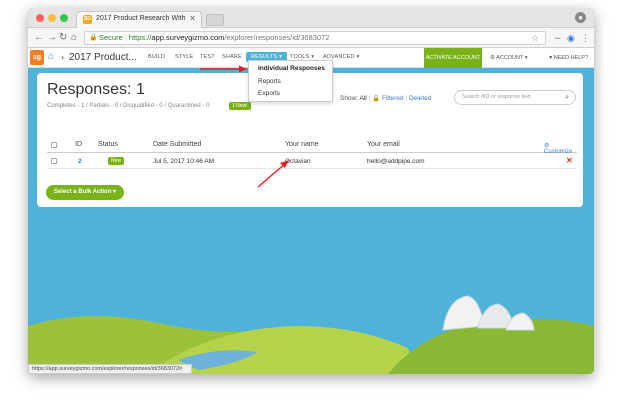 This screenshot has height=400, width=620. I want to click on forward-icon: →, so click(52, 38).